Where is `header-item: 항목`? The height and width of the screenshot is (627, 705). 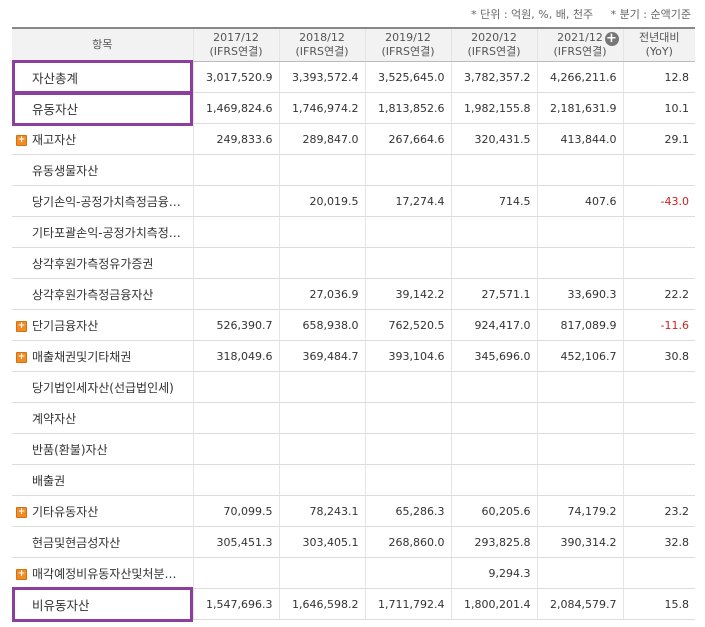 header-item: 항목 is located at coordinates (103, 44).